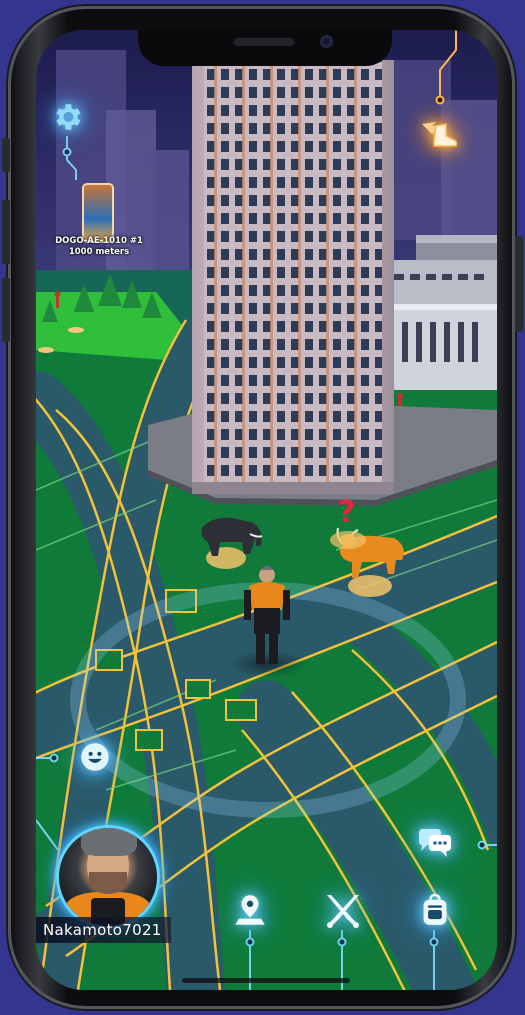  I want to click on front-camera, so click(326, 41).